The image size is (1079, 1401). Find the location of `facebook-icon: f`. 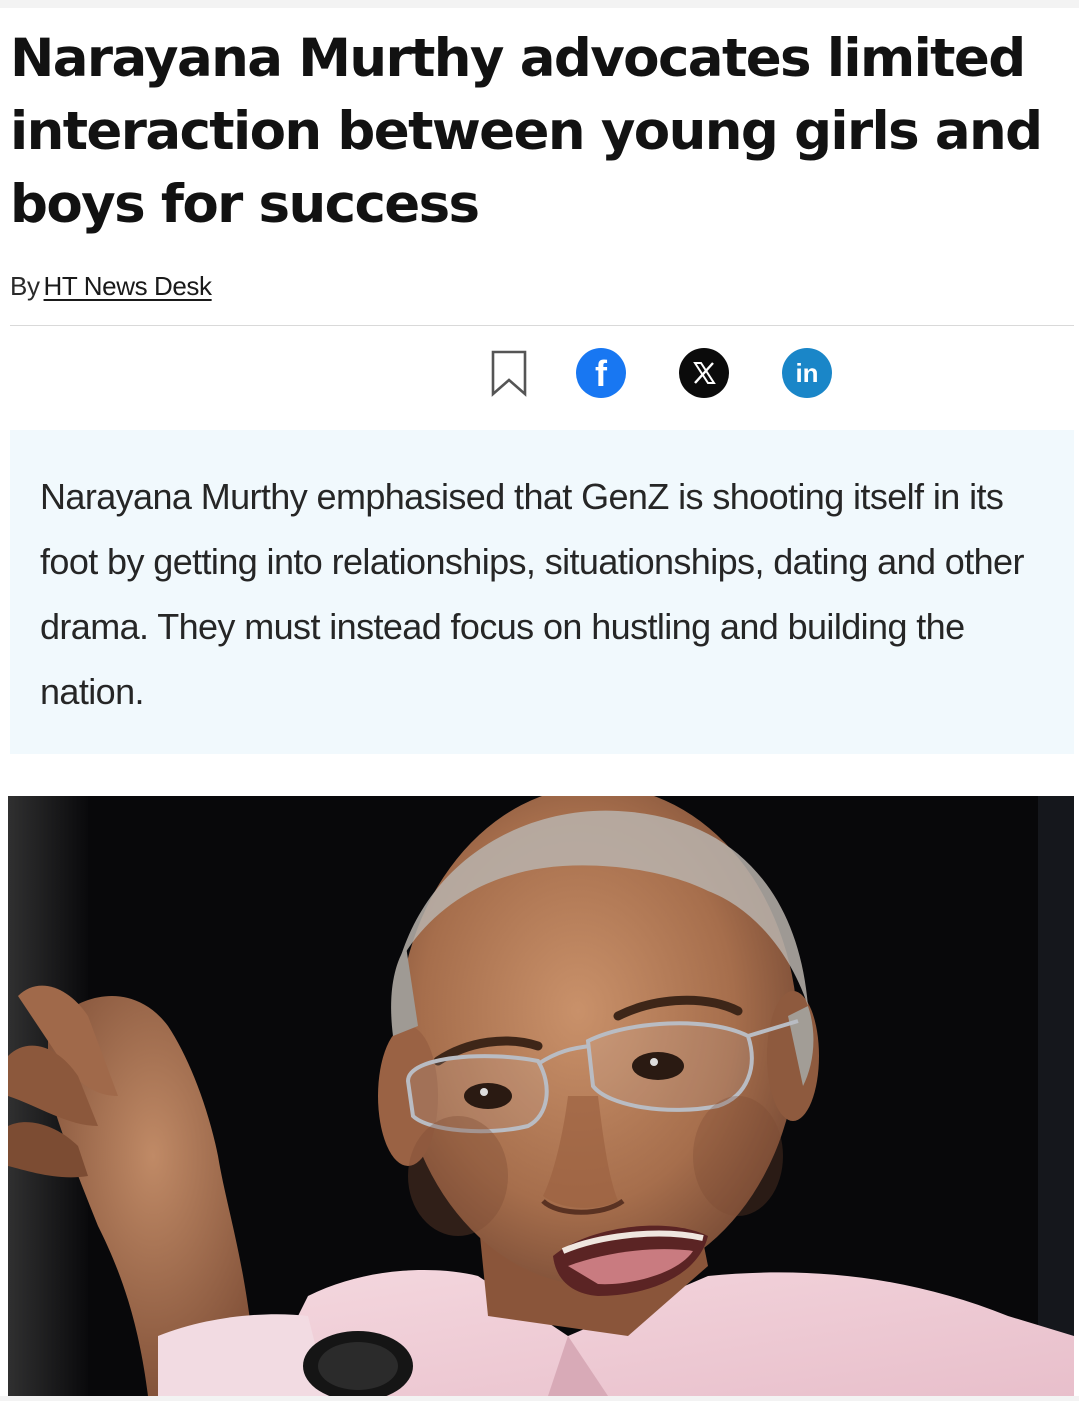

facebook-icon: f is located at coordinates (601, 373).